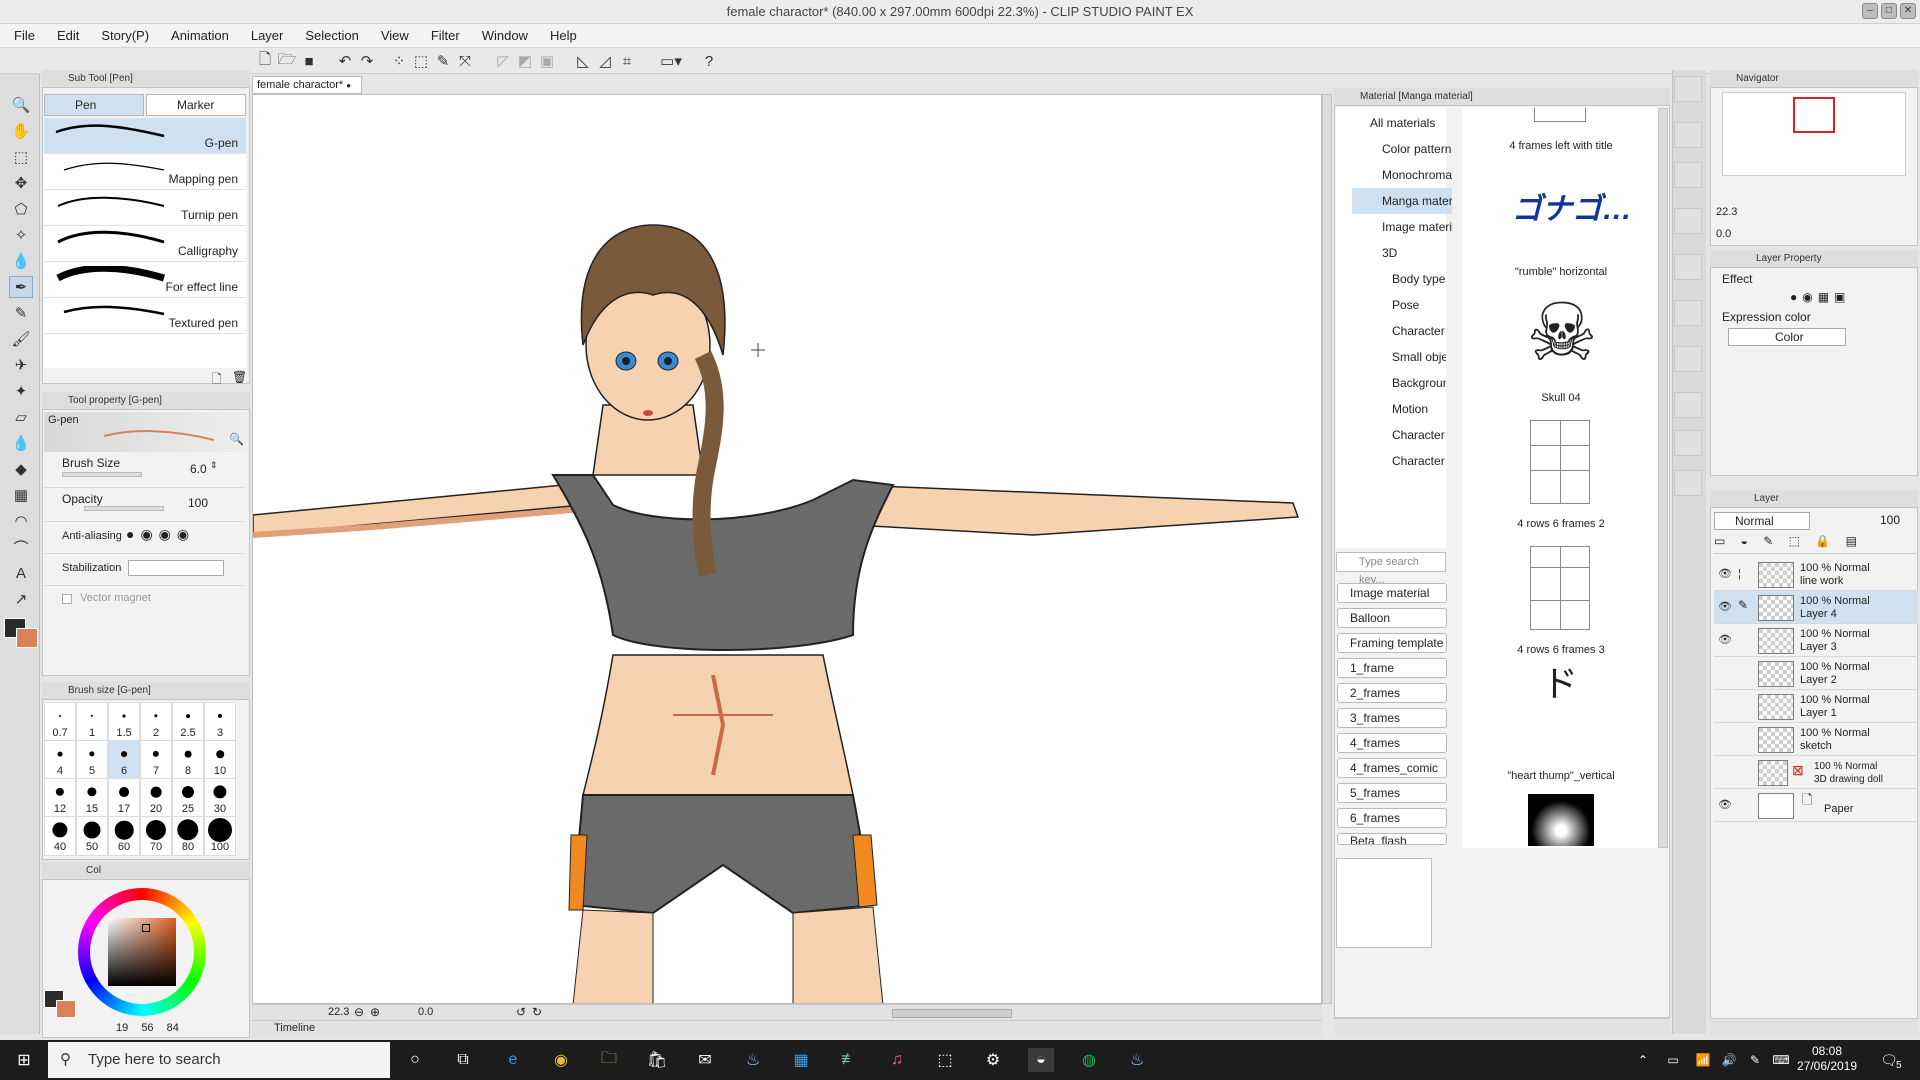 The image size is (1920, 1080). I want to click on layer-row: ⊠ 100 % Normal 3D drawing doll, so click(1816, 772).